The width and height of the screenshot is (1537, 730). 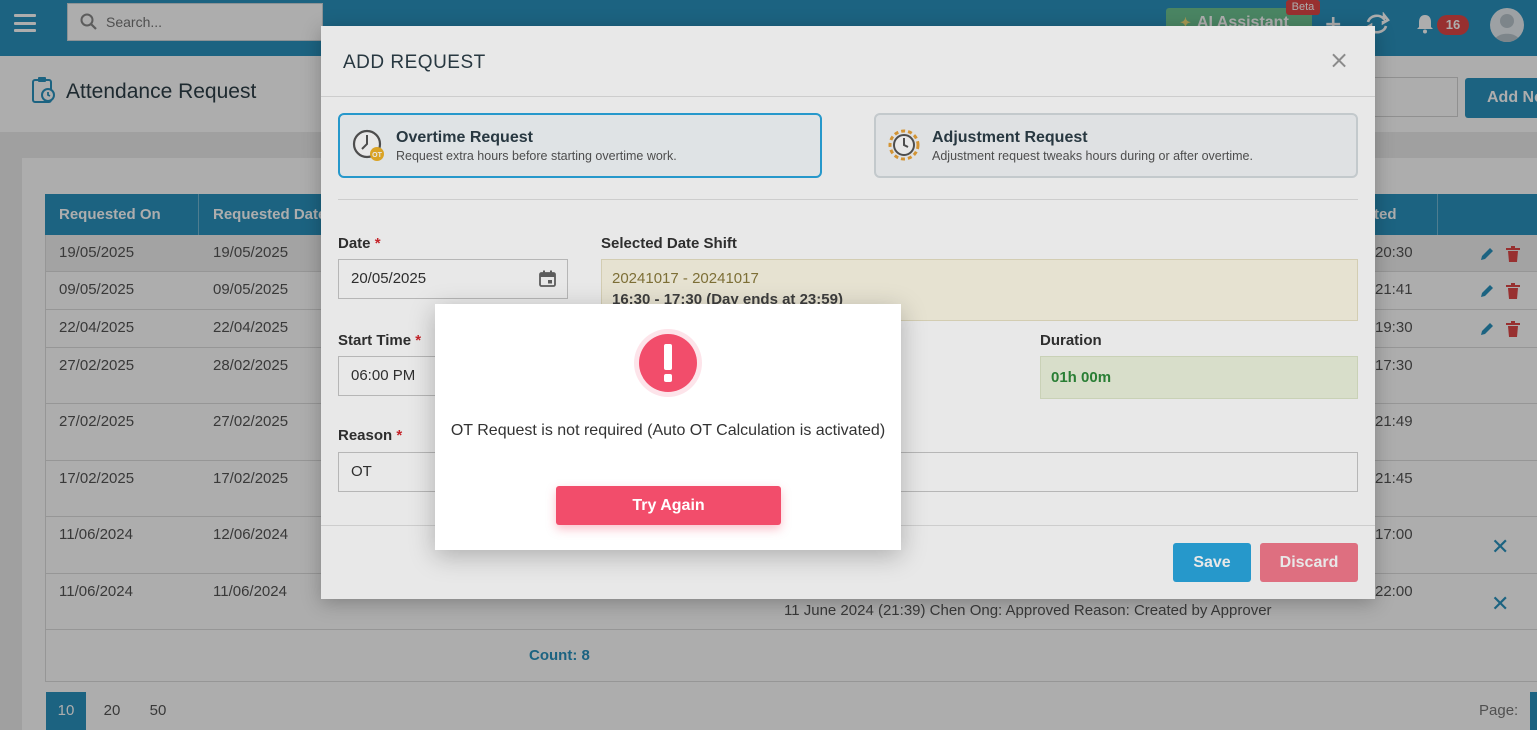 What do you see at coordinates (668, 363) in the screenshot?
I see `exclamation-icon` at bounding box center [668, 363].